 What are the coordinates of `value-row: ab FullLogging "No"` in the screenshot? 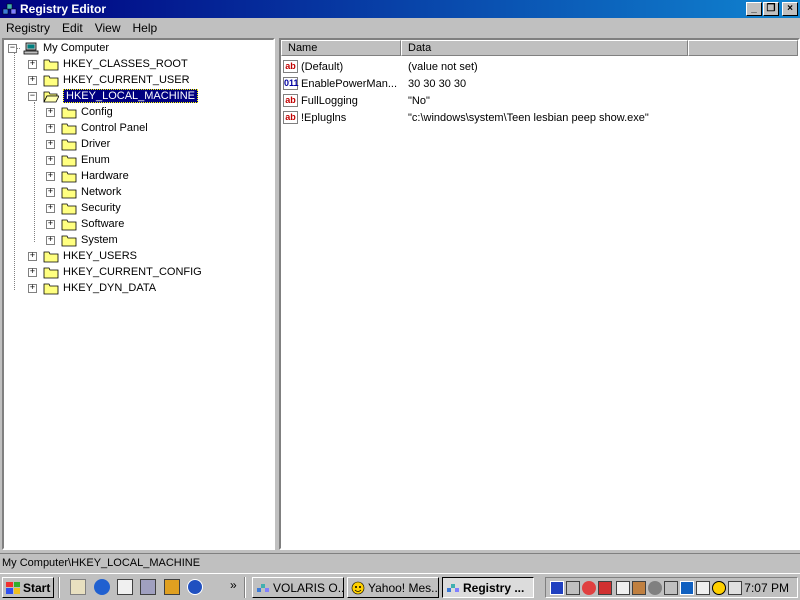 It's located at (538, 100).